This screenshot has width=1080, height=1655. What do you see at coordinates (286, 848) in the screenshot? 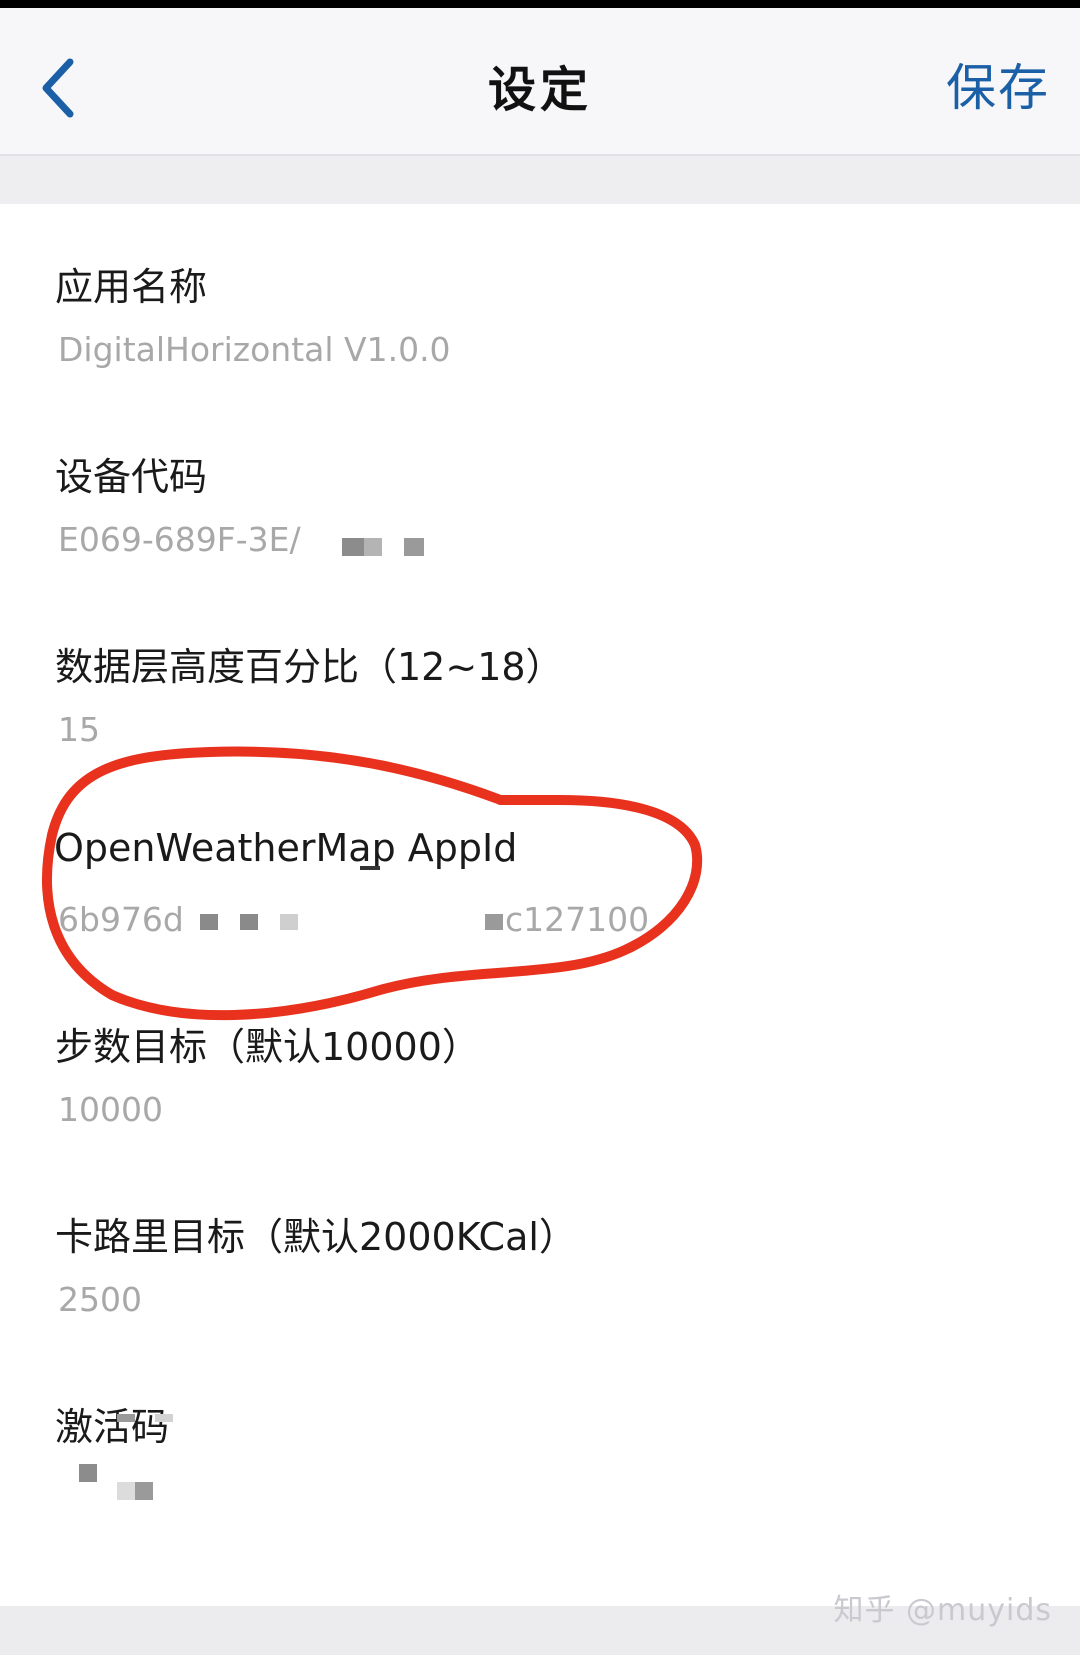
I see `field-label: OpenWeatherMap AppId` at bounding box center [286, 848].